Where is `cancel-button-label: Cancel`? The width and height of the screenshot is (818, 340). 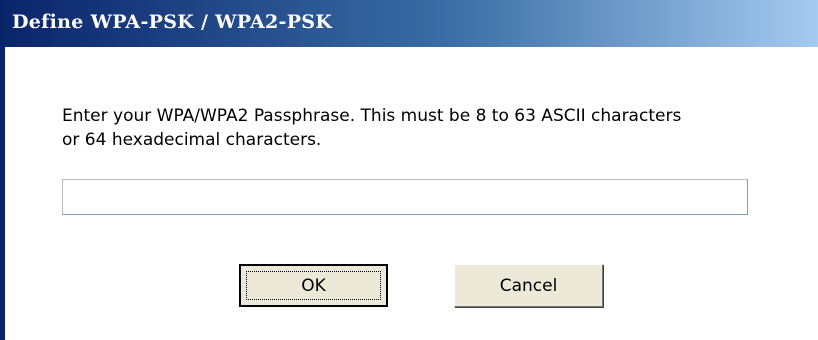
cancel-button-label: Cancel is located at coordinates (528, 285).